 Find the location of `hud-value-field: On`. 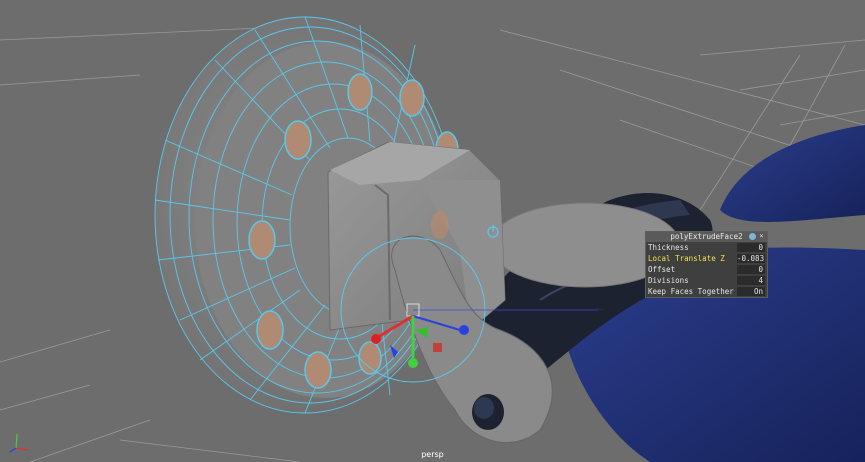

hud-value-field: On is located at coordinates (751, 291).